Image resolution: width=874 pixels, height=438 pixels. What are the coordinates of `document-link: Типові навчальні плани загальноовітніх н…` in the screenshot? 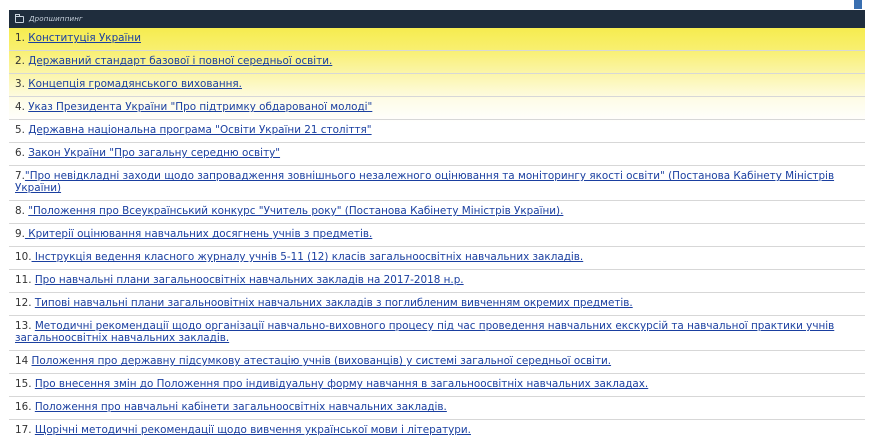 It's located at (334, 303).